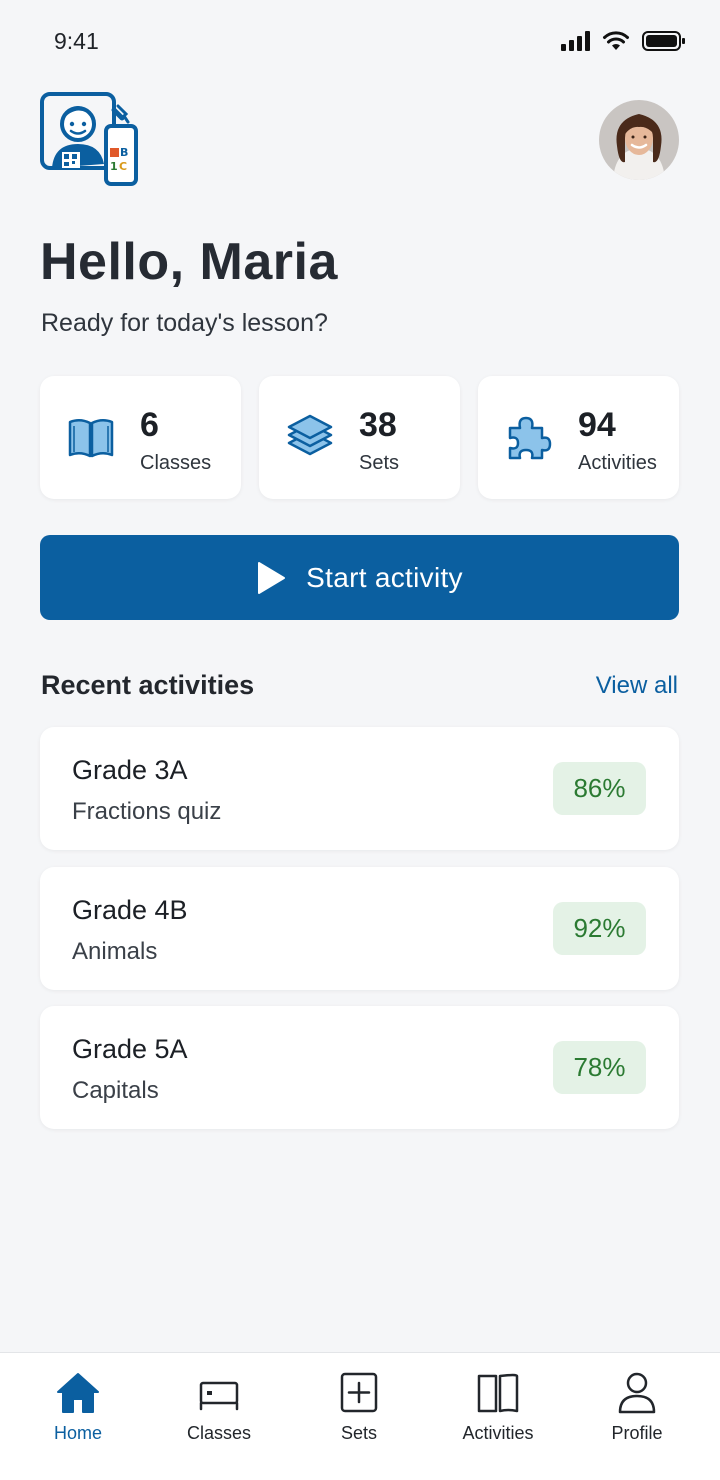 The image size is (720, 1480). Describe the element at coordinates (639, 140) in the screenshot. I see `profile-avatar` at that location.